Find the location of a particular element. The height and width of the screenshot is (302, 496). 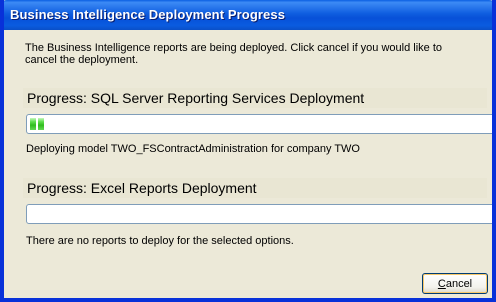

cancel-accesskey: C is located at coordinates (441, 283).